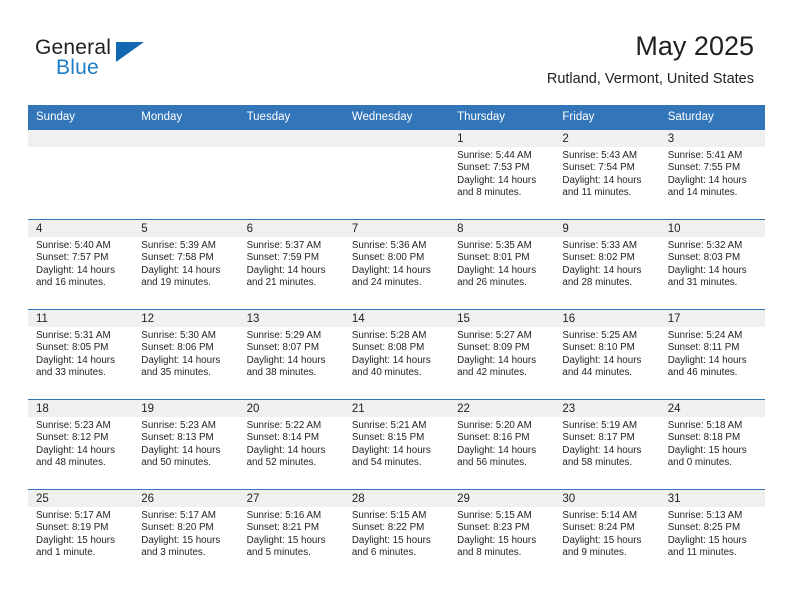 The image size is (792, 612). I want to click on day-number: 10, so click(712, 228).